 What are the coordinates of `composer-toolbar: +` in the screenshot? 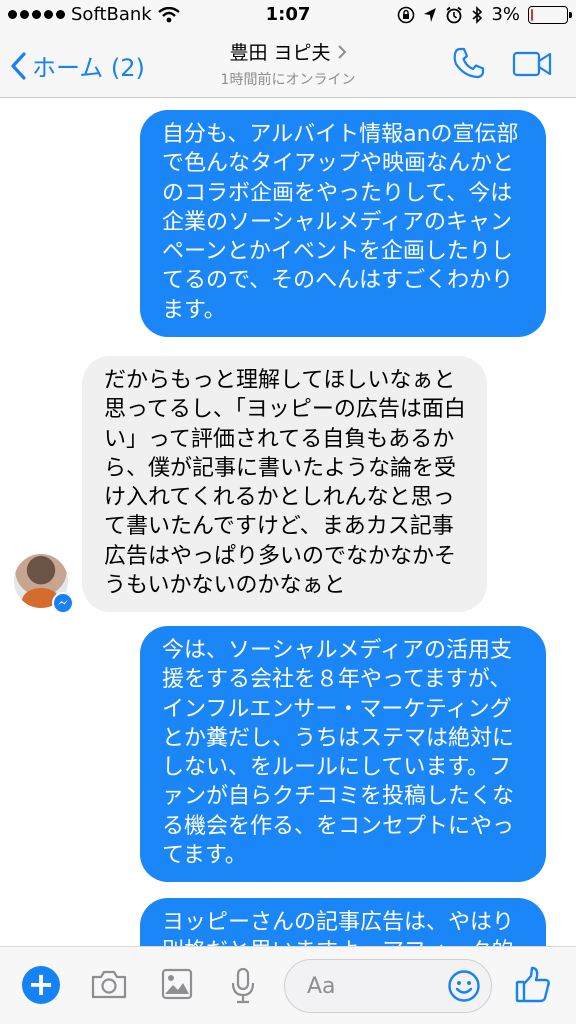 It's located at (288, 985).